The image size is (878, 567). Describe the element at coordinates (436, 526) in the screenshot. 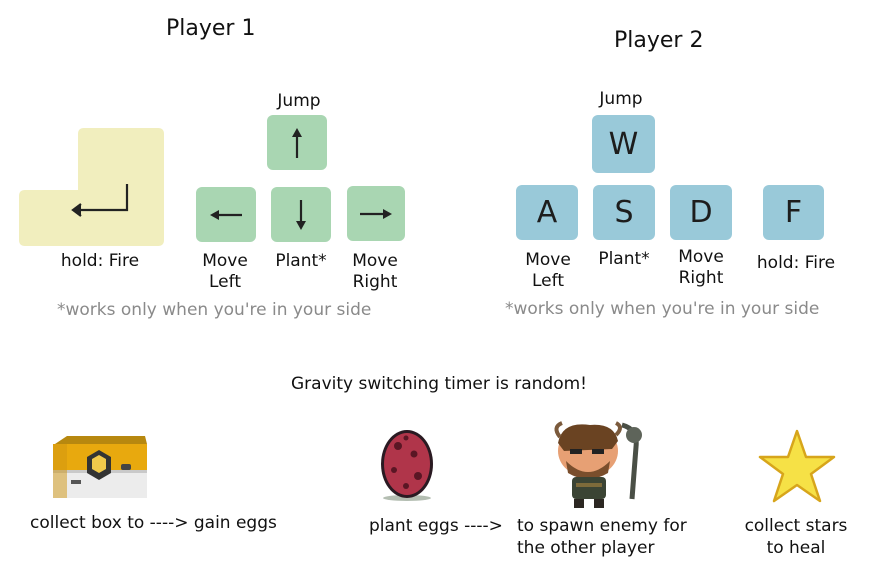

I see `plant-text: plant eggs ---->` at that location.